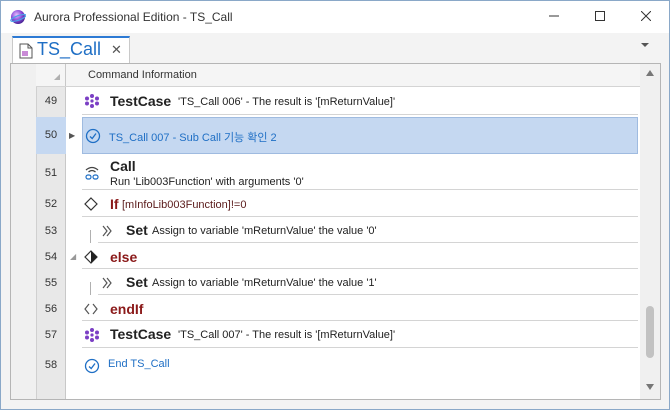 The image size is (670, 410). What do you see at coordinates (51, 75) in the screenshot?
I see `header-corner` at bounding box center [51, 75].